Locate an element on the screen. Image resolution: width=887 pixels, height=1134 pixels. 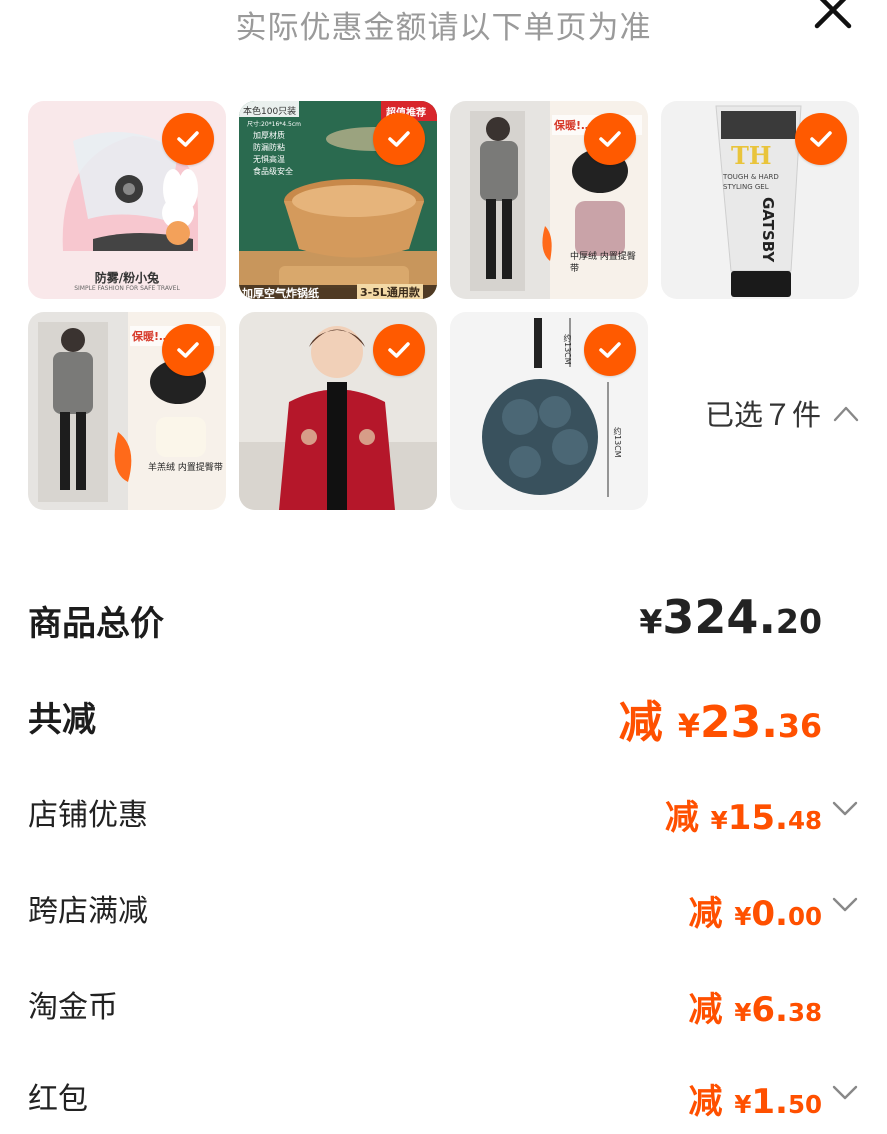
cross-store-discount-row: 跨店满减 减 ¥0.00 is located at coordinates (443, 916).